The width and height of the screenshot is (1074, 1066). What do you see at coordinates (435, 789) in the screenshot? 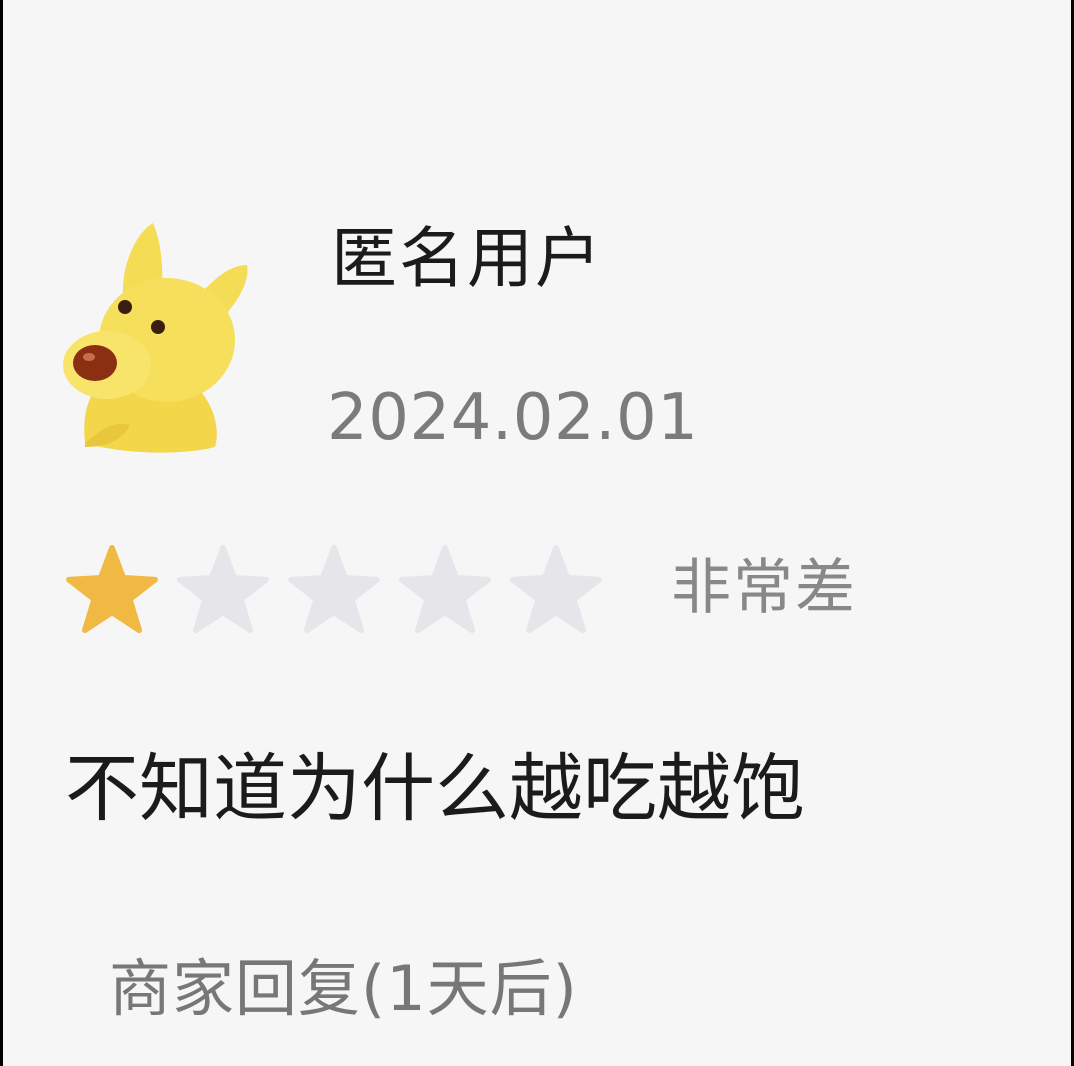
I see `review-text: 不知道为什么越吃越饱` at bounding box center [435, 789].